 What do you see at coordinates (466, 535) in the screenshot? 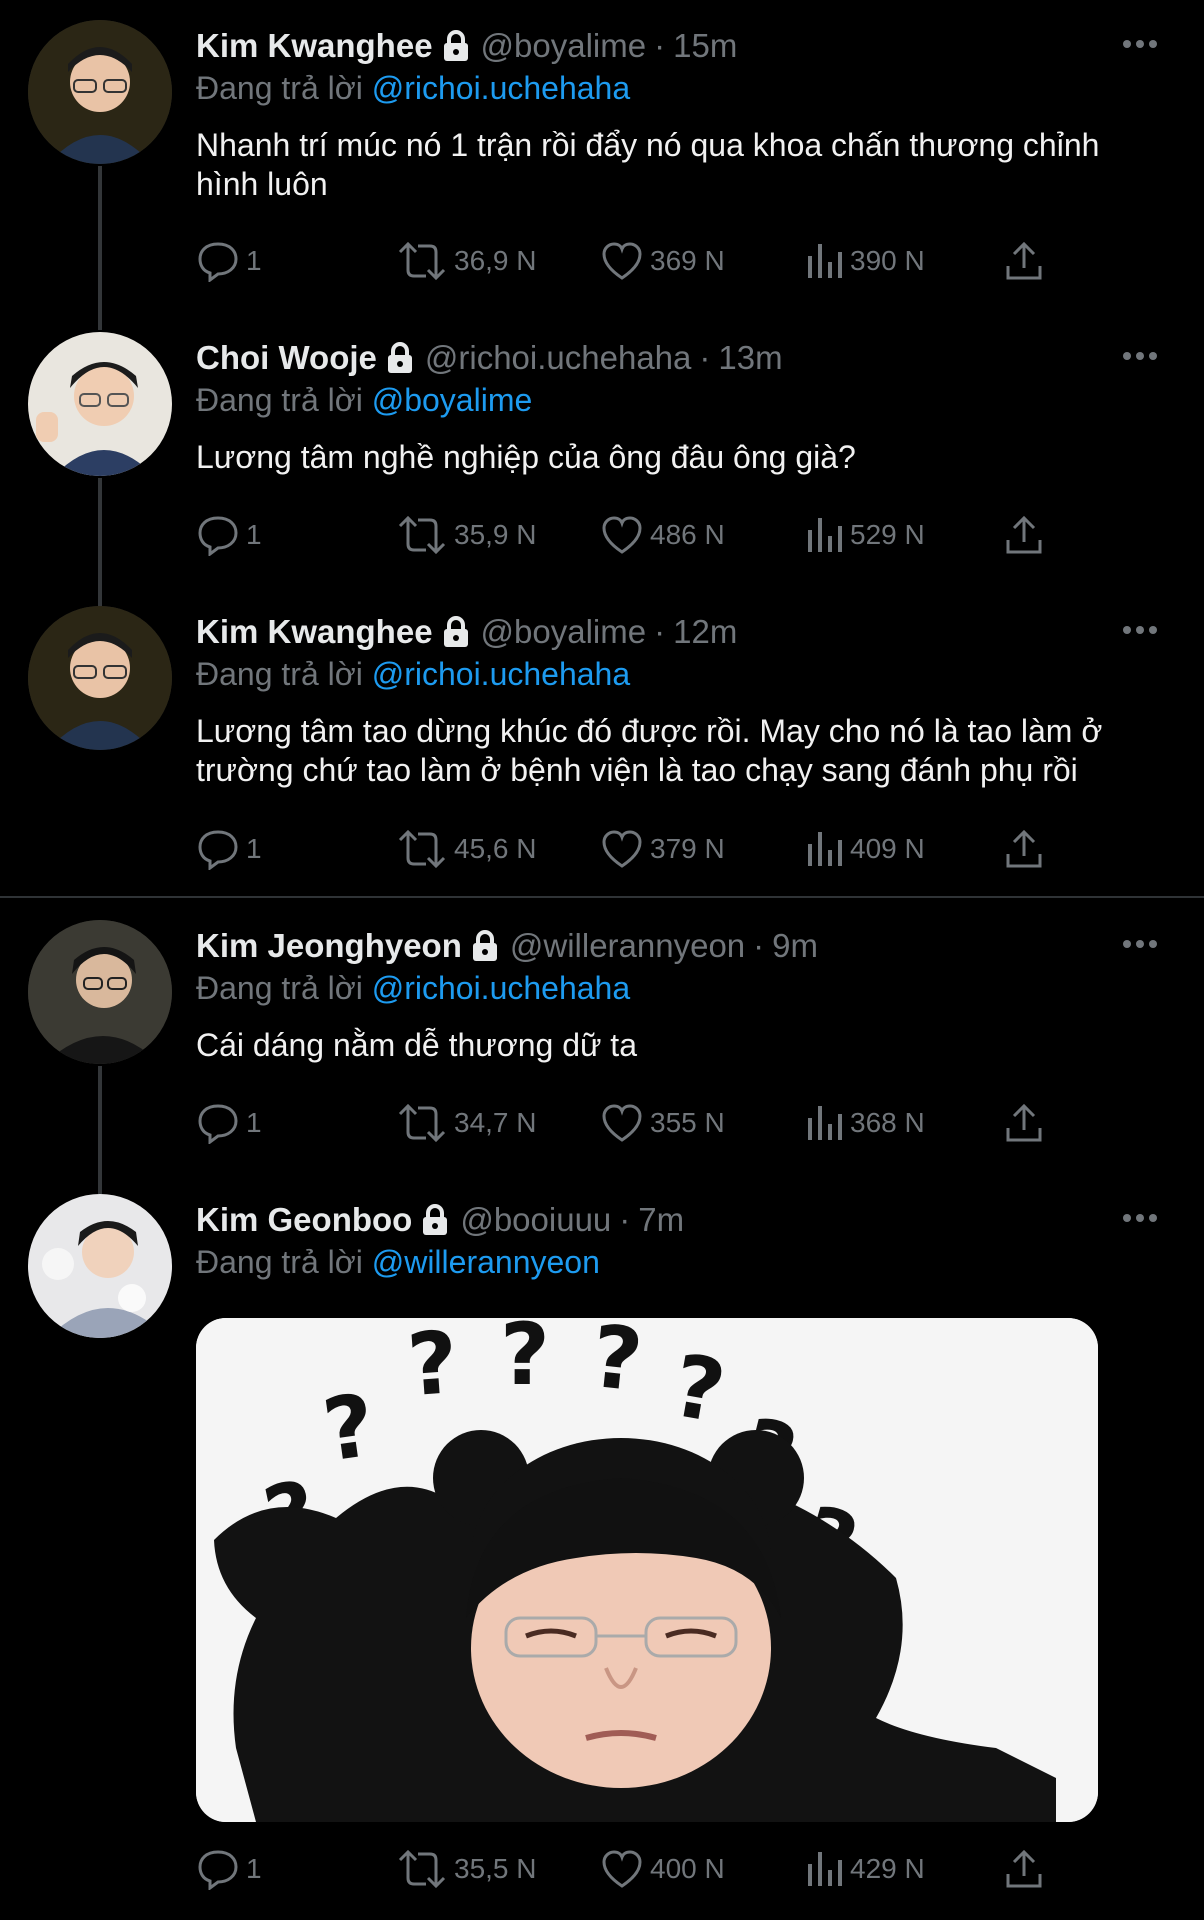
I see `retweet-button: 35,9 N` at bounding box center [466, 535].